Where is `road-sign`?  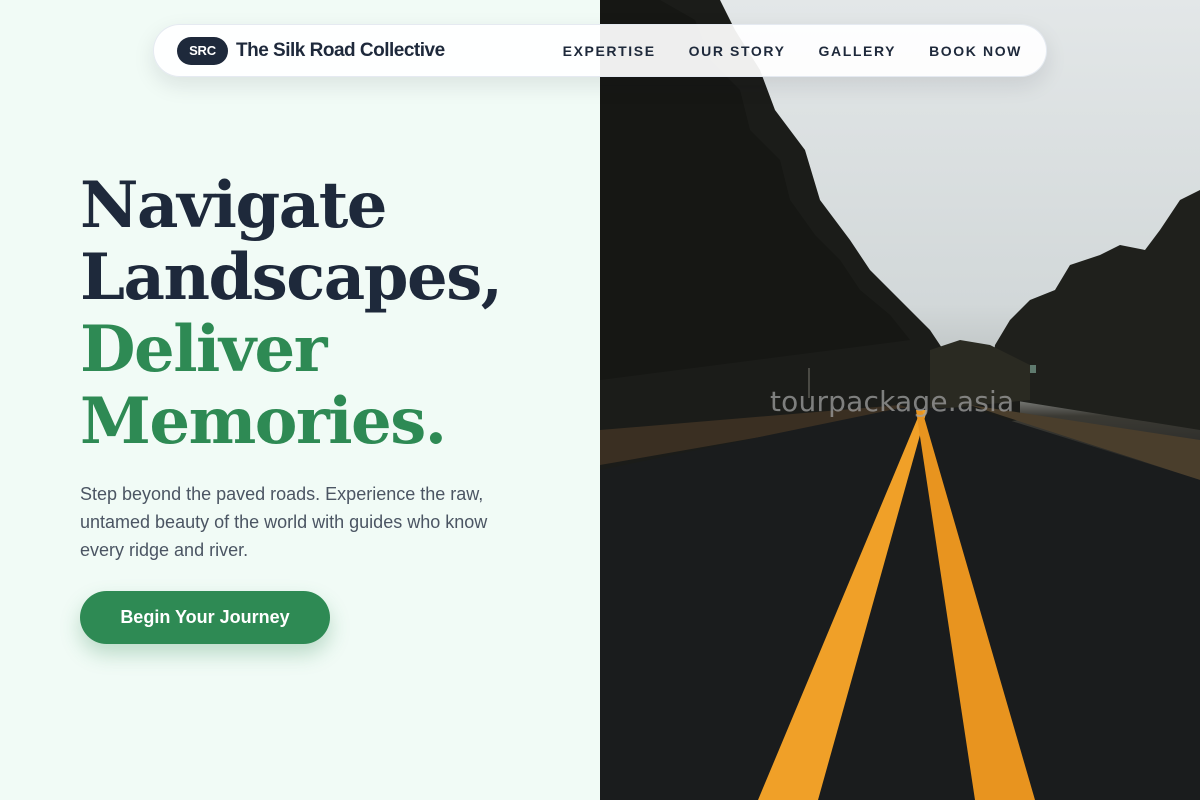 road-sign is located at coordinates (1033, 369).